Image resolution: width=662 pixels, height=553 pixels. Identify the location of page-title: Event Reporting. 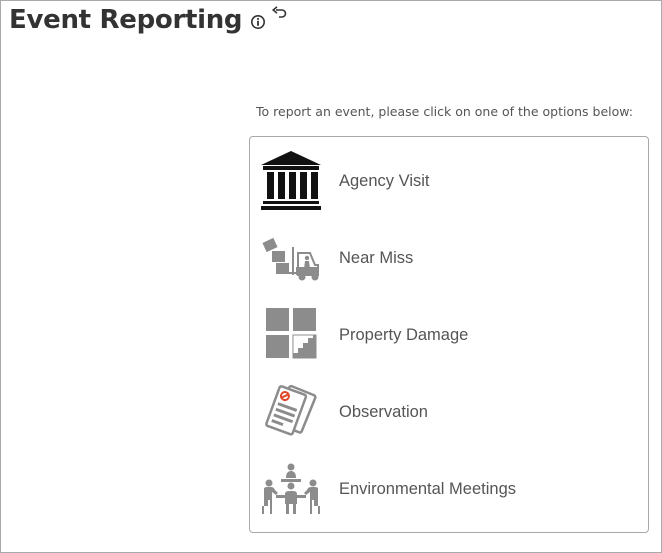
(126, 20).